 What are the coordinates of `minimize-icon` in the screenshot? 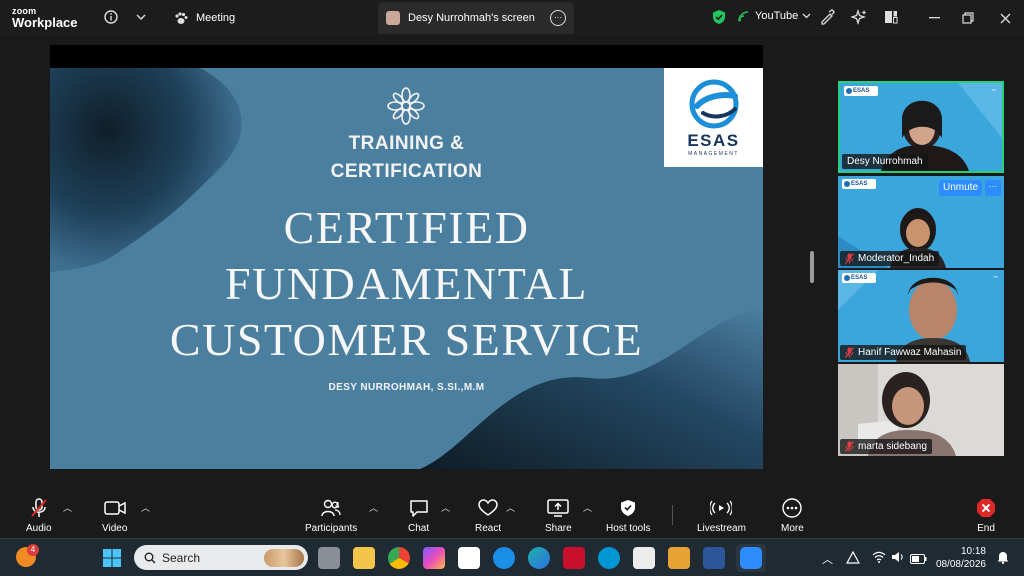 It's located at (934, 18).